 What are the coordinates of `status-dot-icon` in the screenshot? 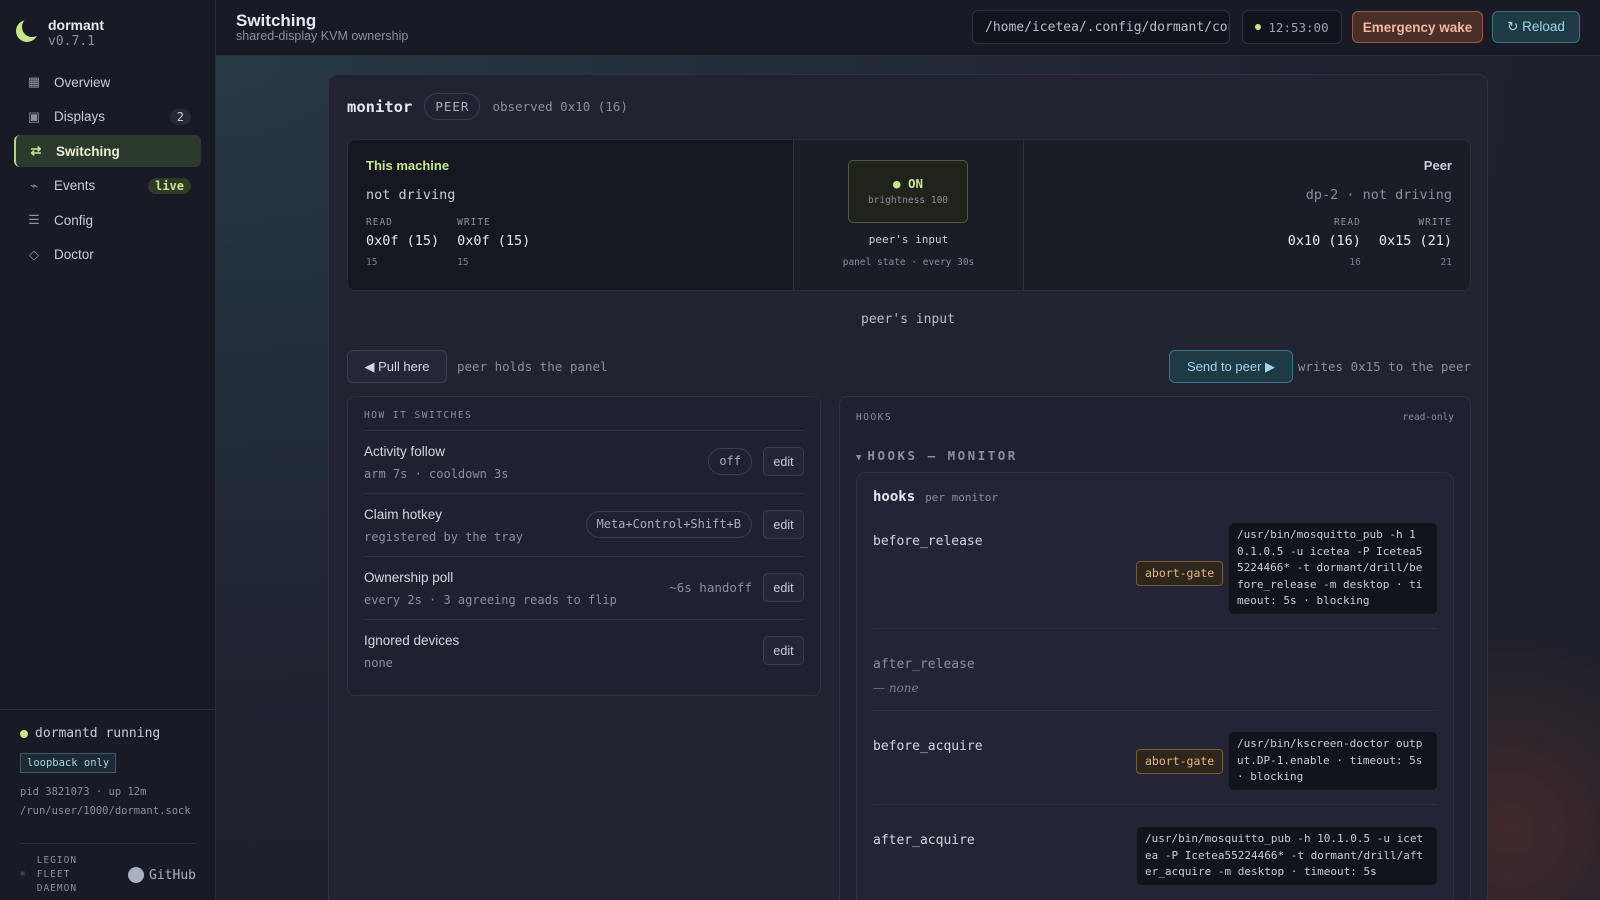 It's located at (24, 733).